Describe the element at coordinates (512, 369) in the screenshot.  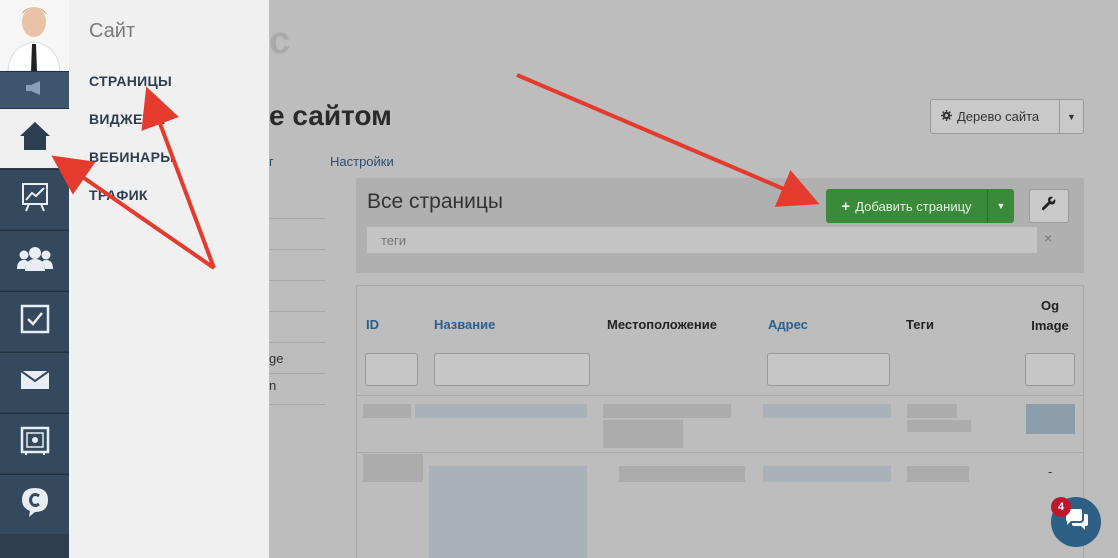
I see `name-filter-input` at that location.